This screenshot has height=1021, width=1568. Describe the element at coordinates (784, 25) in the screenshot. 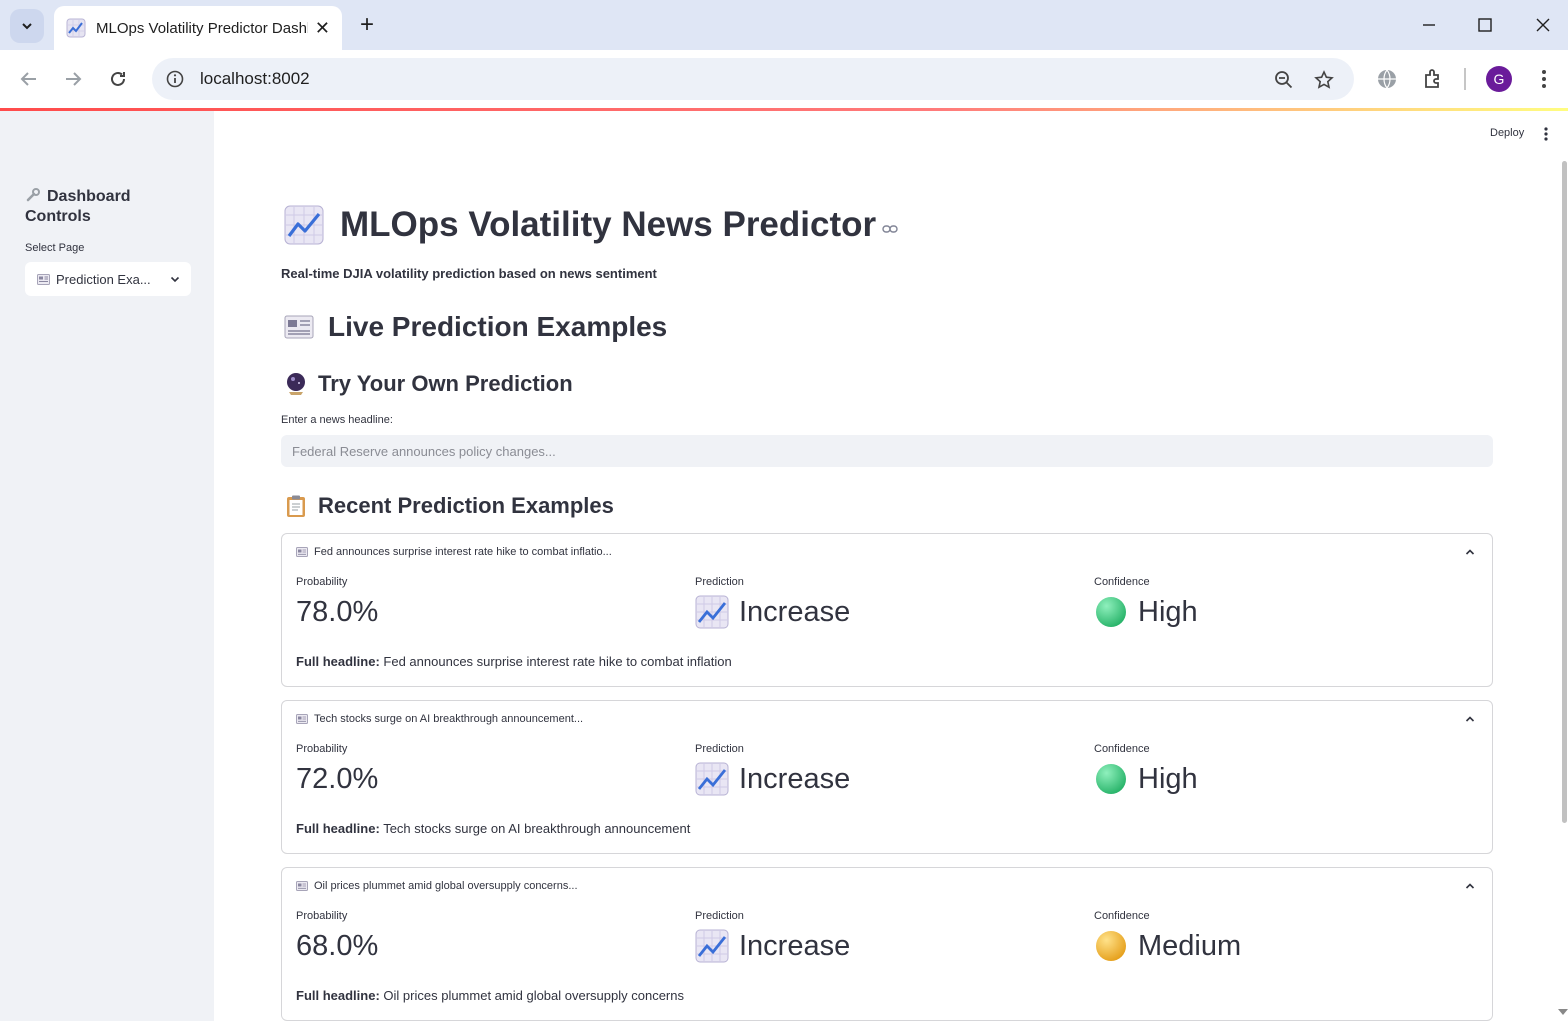

I see `browser-tabstrip: MLOps Volatility Predictor Dashboard ✕ +` at that location.